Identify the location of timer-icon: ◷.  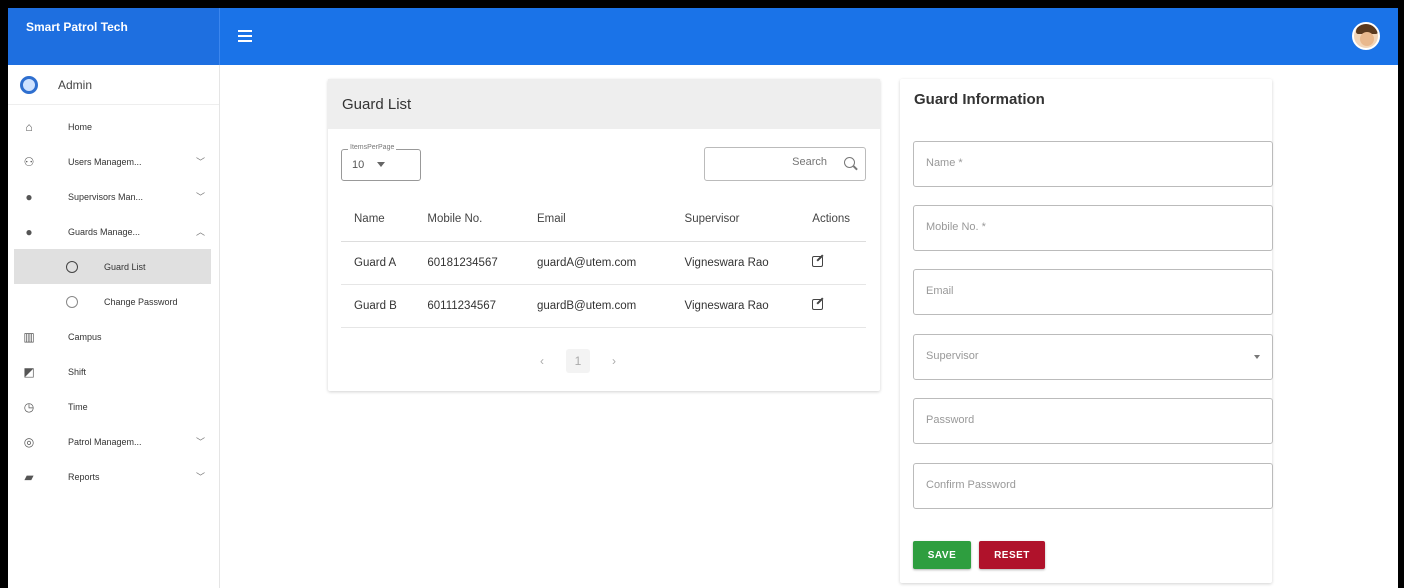
(29, 406).